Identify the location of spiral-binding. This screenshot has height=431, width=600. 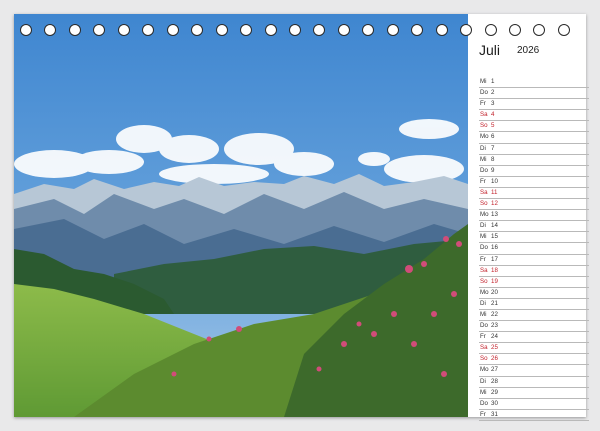
(300, 31).